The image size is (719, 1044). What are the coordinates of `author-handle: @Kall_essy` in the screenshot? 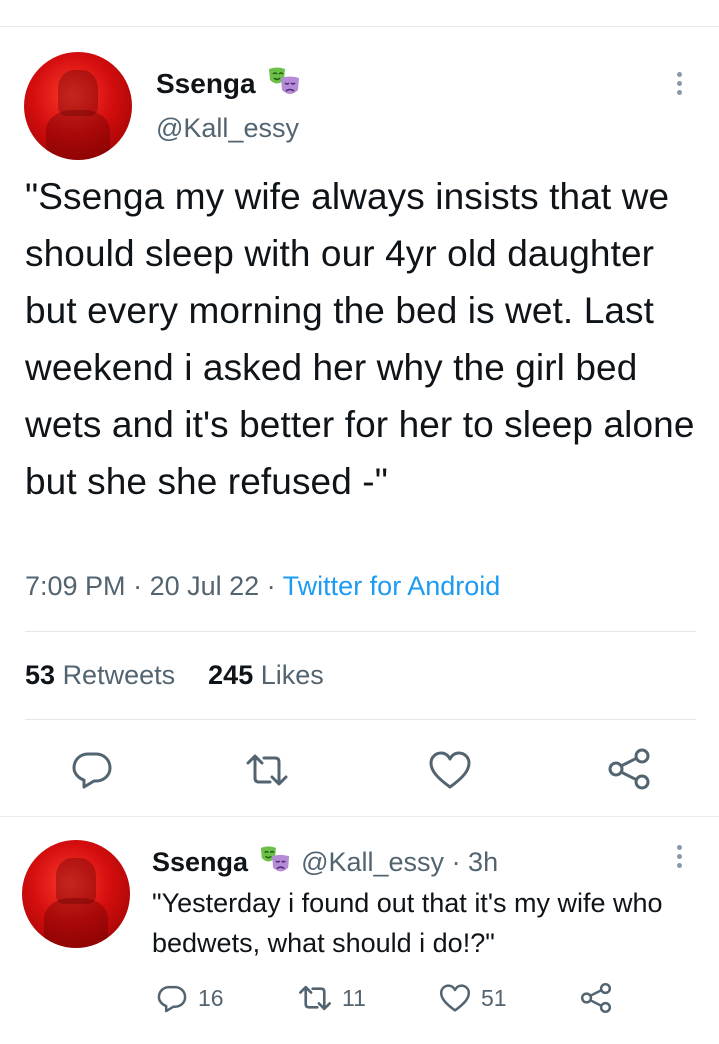 It's located at (227, 128).